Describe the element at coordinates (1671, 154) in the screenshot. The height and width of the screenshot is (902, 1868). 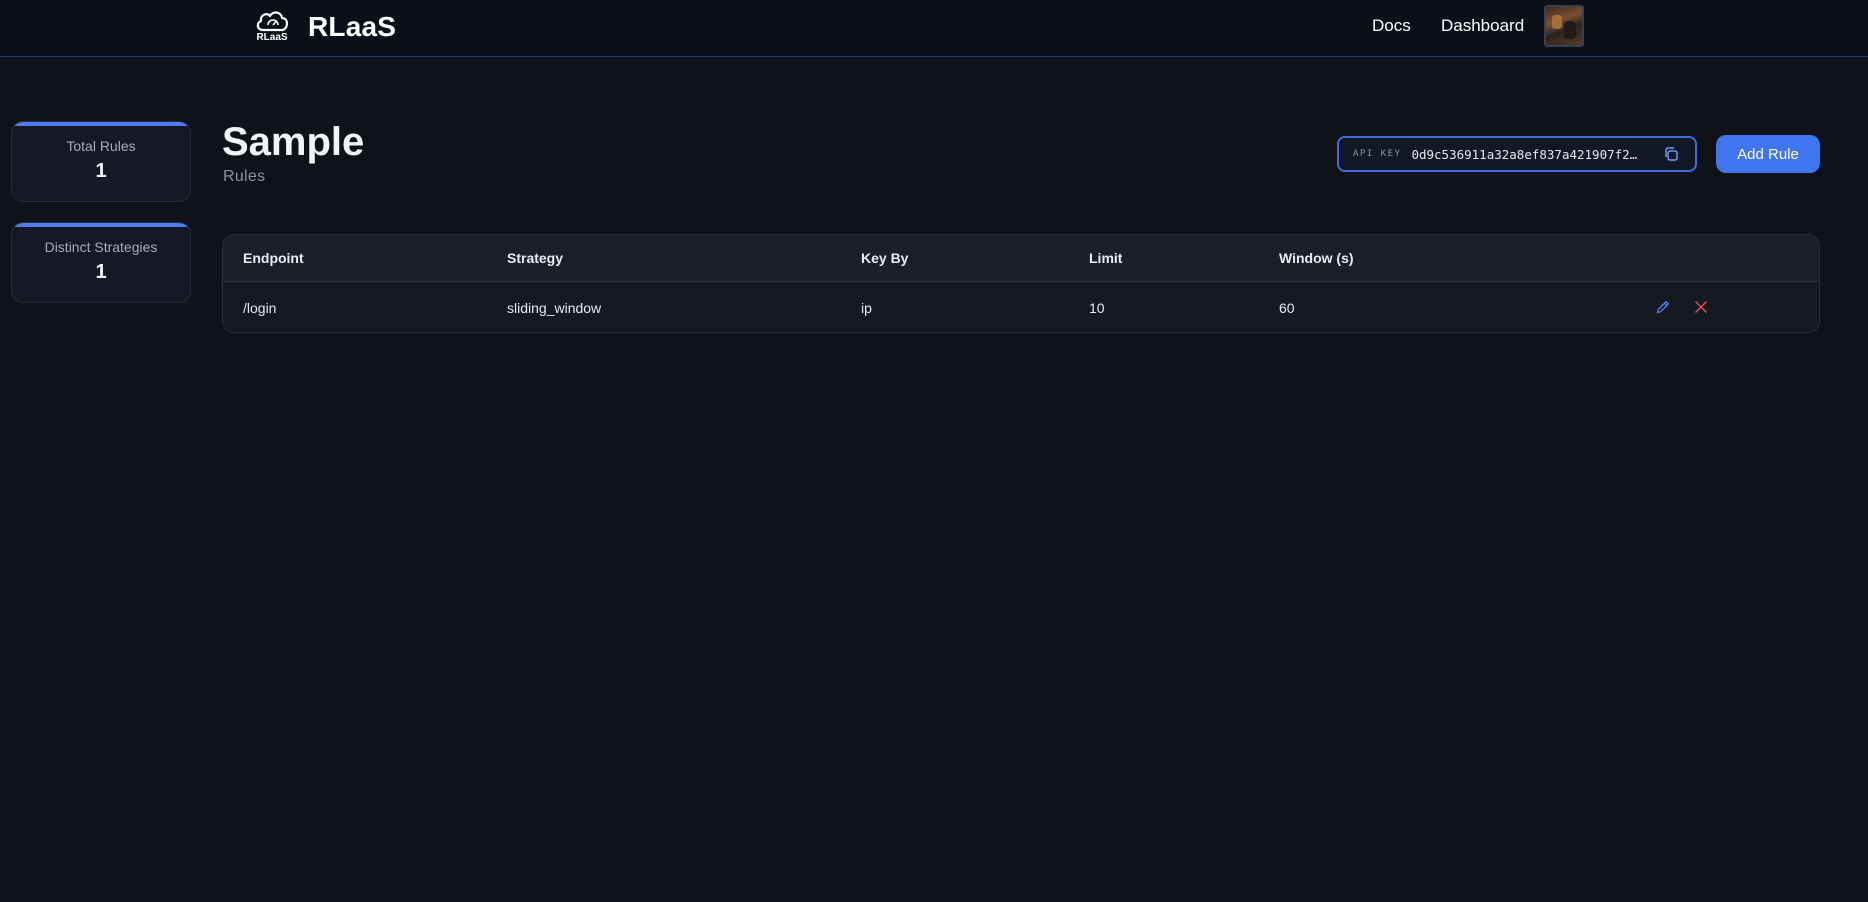
I see `copy-icon` at that location.